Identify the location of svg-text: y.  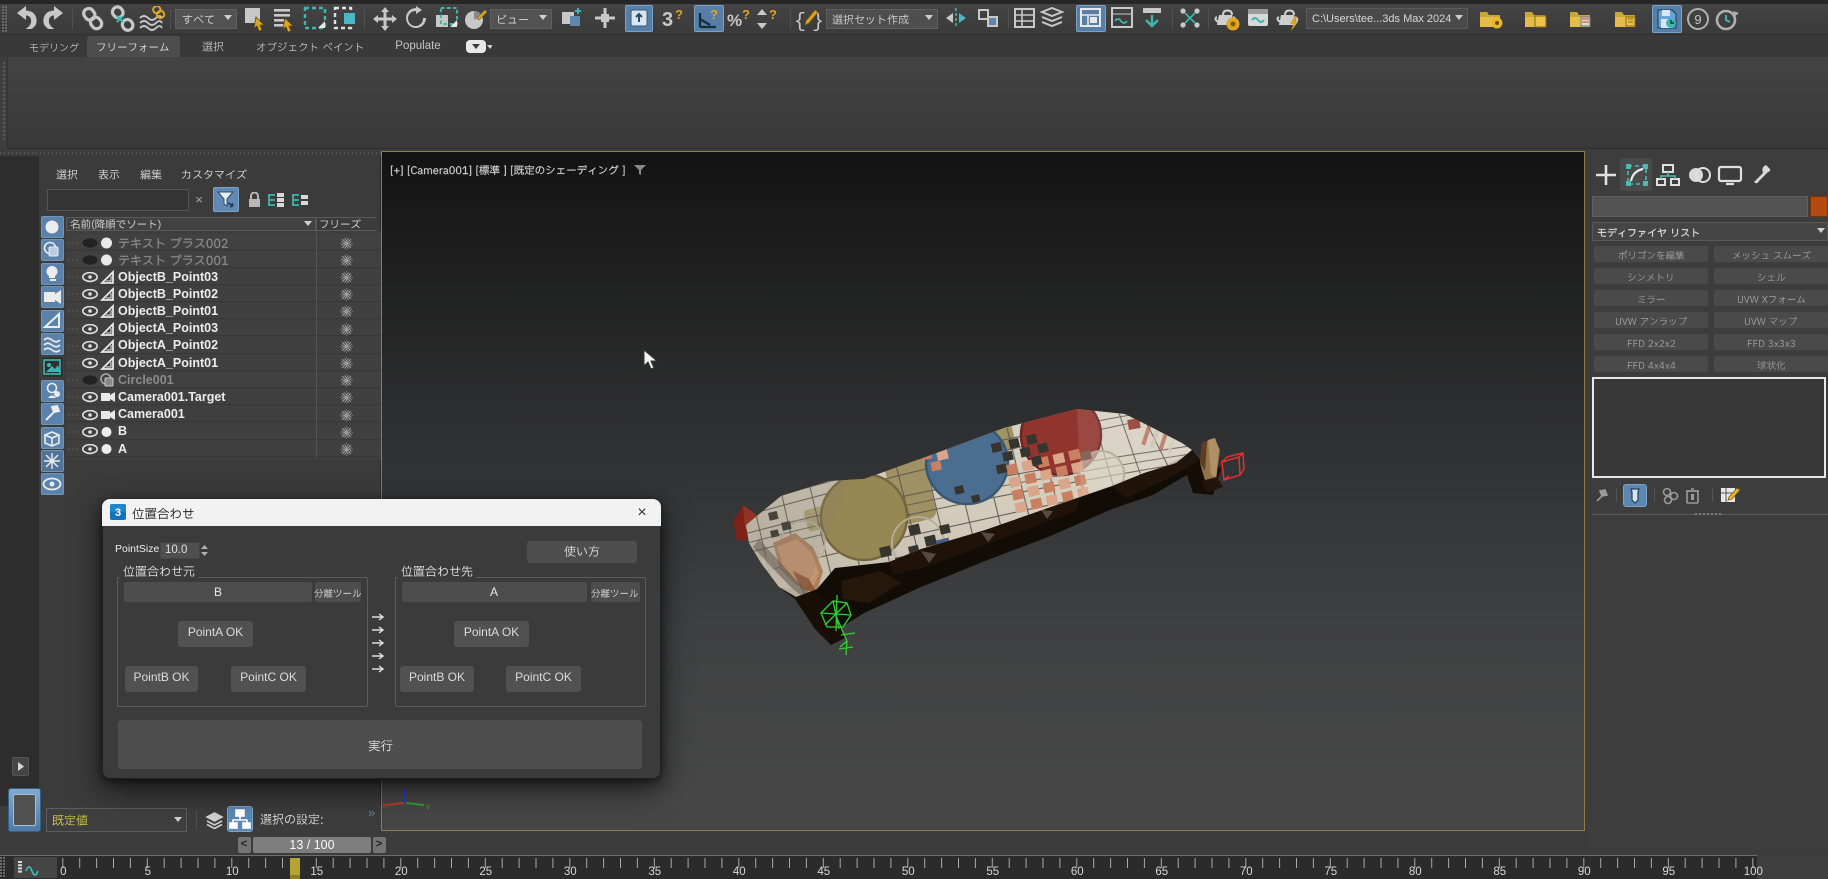
(428, 805).